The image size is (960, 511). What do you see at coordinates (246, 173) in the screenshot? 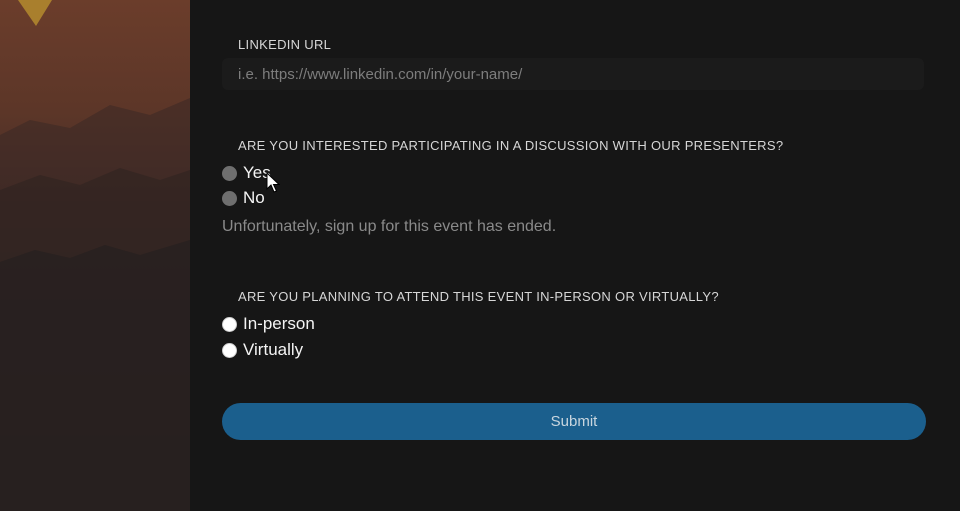
I see `radio-option-yes: Yes` at bounding box center [246, 173].